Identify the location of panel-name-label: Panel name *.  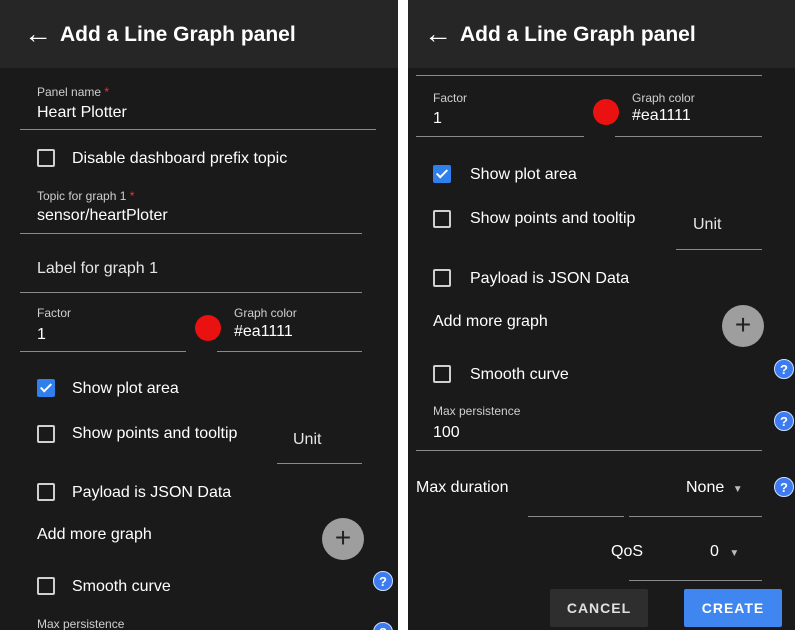
(73, 92).